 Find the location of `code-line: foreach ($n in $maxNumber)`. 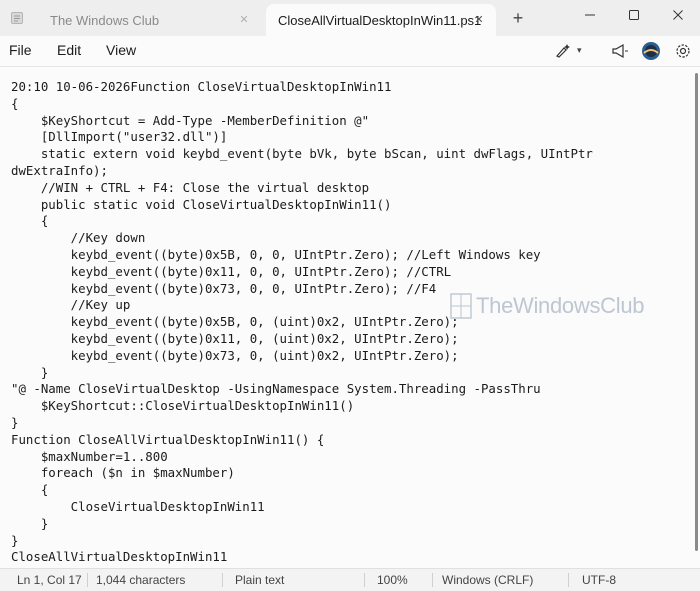

code-line: foreach ($n in $maxNumber) is located at coordinates (348, 473).